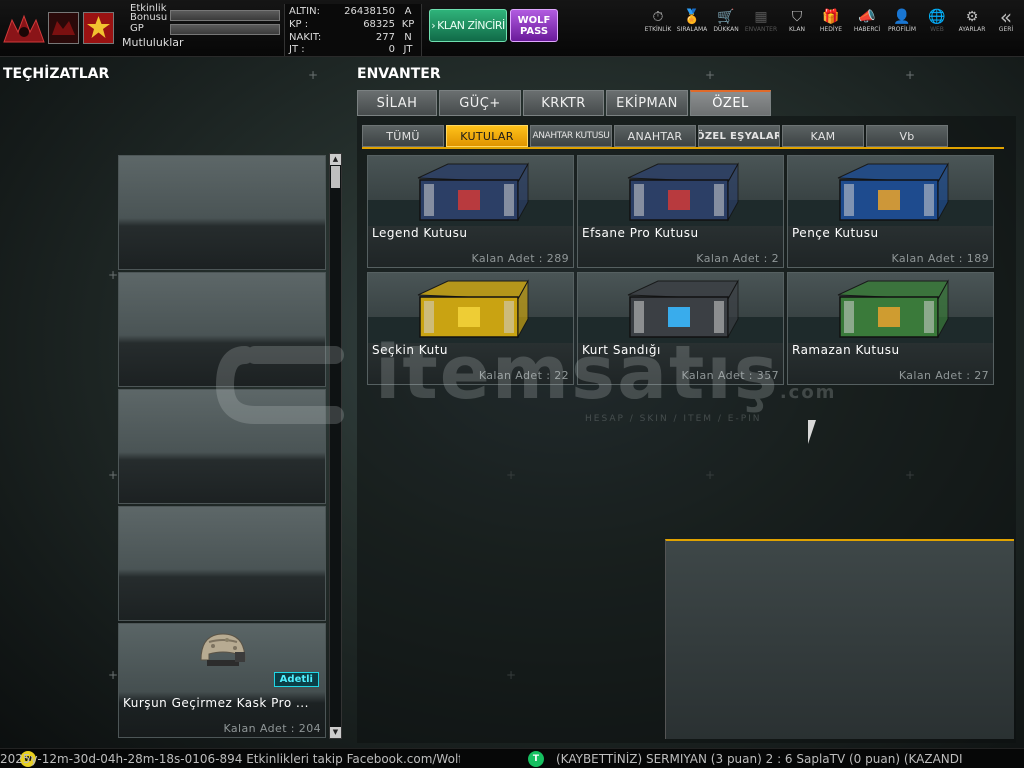 The image size is (1024, 768). I want to click on inventory-item-count: Kalan Adet : 189, so click(940, 258).